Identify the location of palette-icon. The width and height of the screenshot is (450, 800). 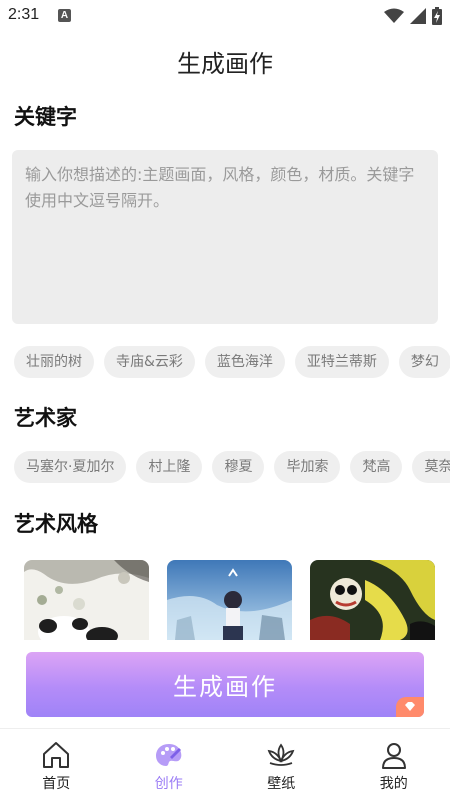
(168, 755).